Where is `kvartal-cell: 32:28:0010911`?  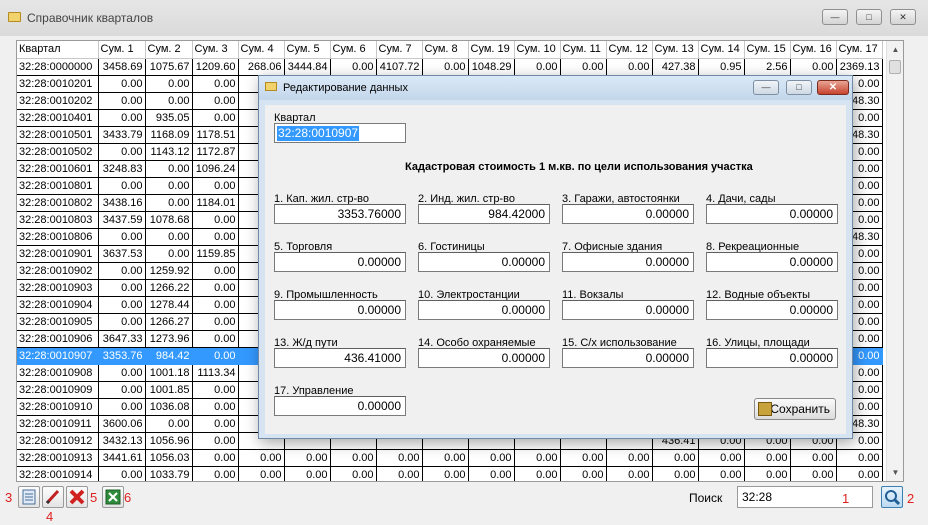 kvartal-cell: 32:28:0010911 is located at coordinates (58, 424).